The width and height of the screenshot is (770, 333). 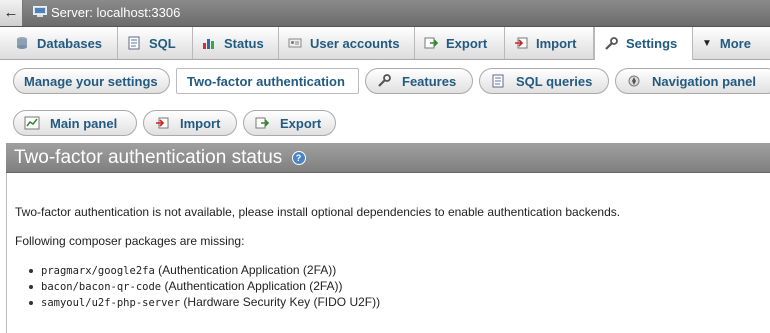 What do you see at coordinates (101, 287) in the screenshot?
I see `package-name: bacon/bacon-qr-code` at bounding box center [101, 287].